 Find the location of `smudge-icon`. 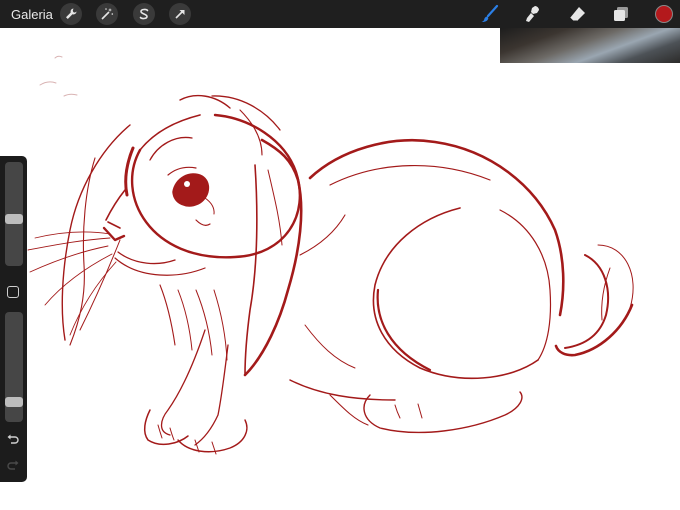

smudge-icon is located at coordinates (532, 14).